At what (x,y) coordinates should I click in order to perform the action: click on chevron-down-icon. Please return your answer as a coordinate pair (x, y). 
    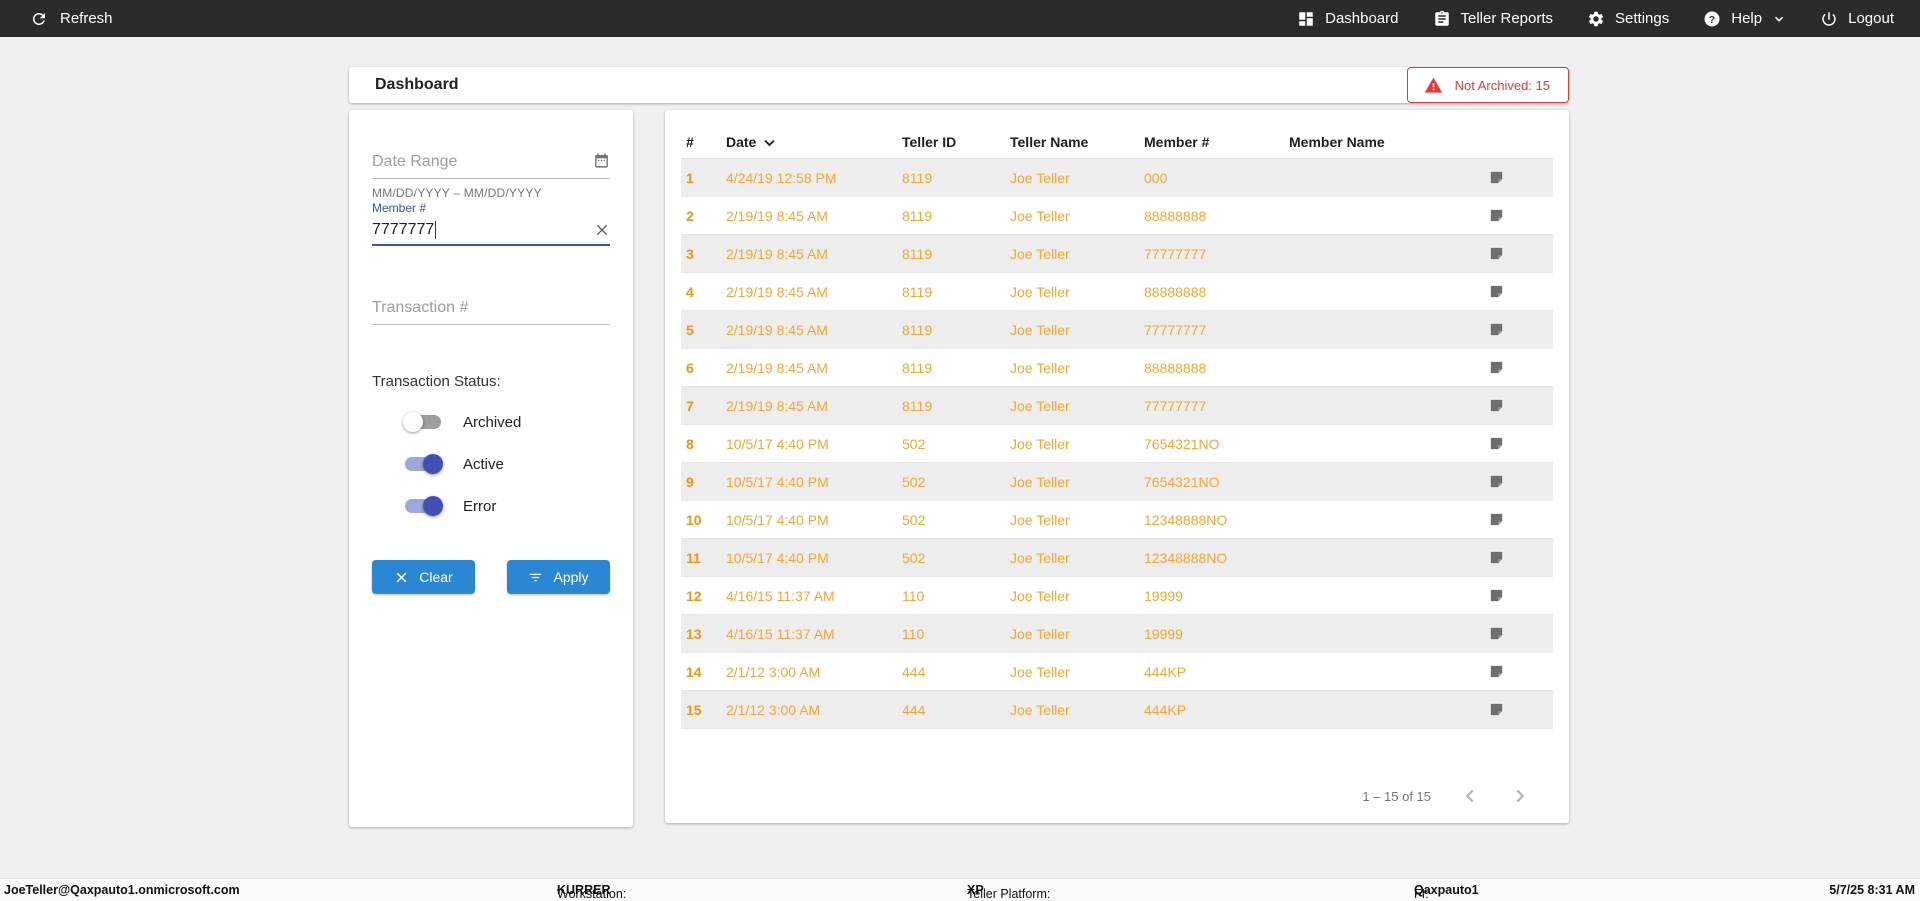
    Looking at the image, I should click on (1779, 19).